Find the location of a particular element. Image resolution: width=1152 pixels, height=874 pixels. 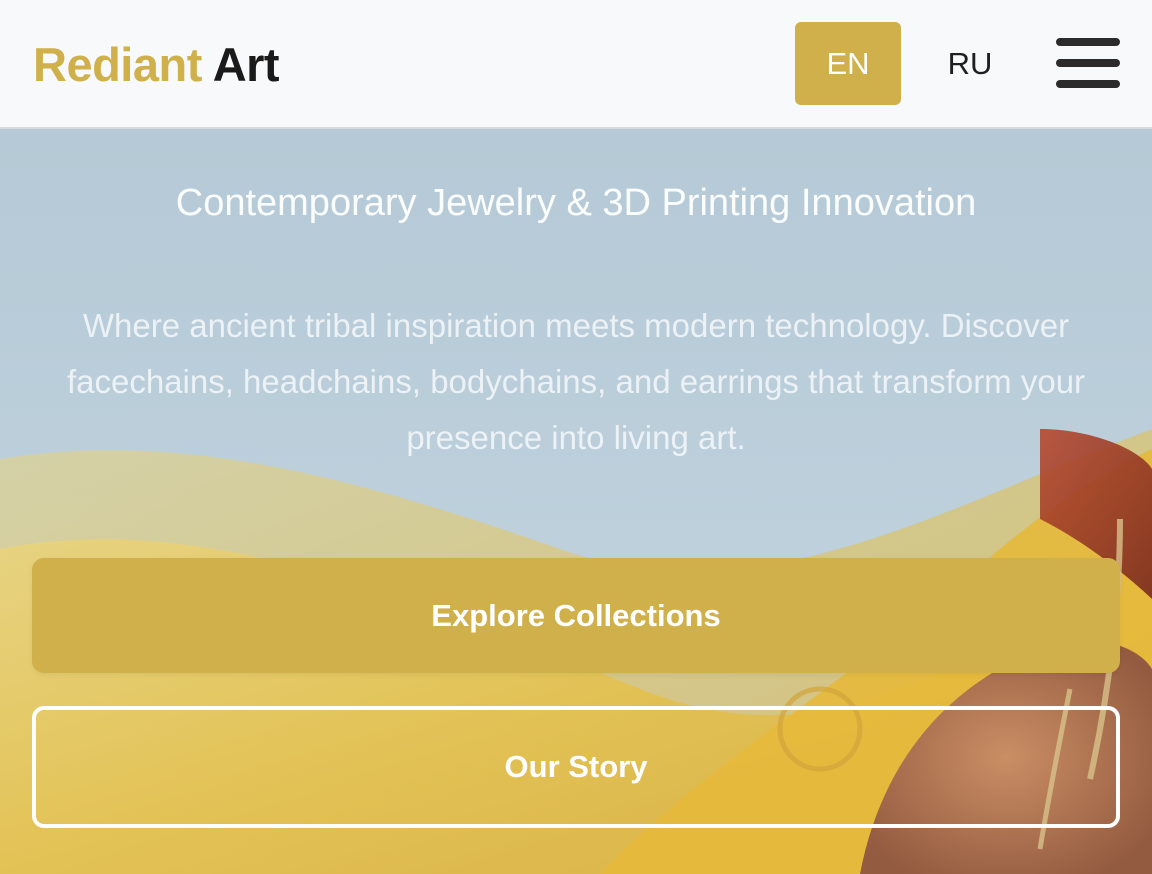

menu-bar-bottom is located at coordinates (1088, 84).